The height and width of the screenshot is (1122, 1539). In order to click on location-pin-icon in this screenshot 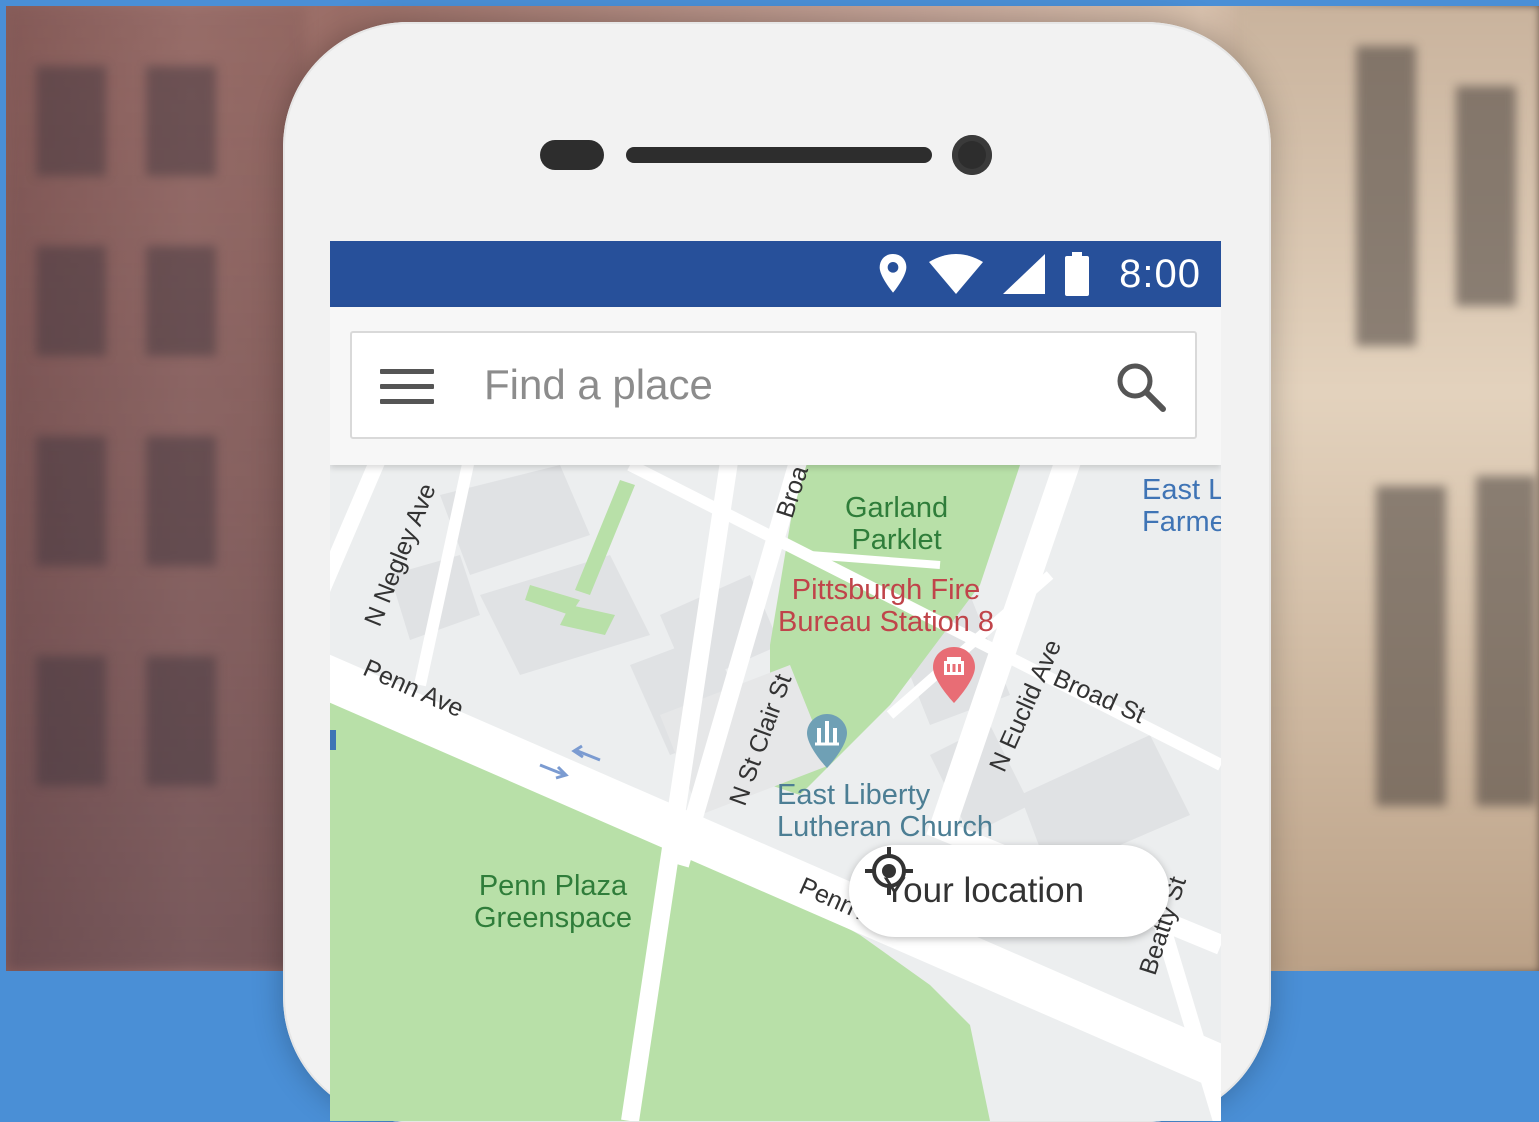, I will do `click(893, 273)`.